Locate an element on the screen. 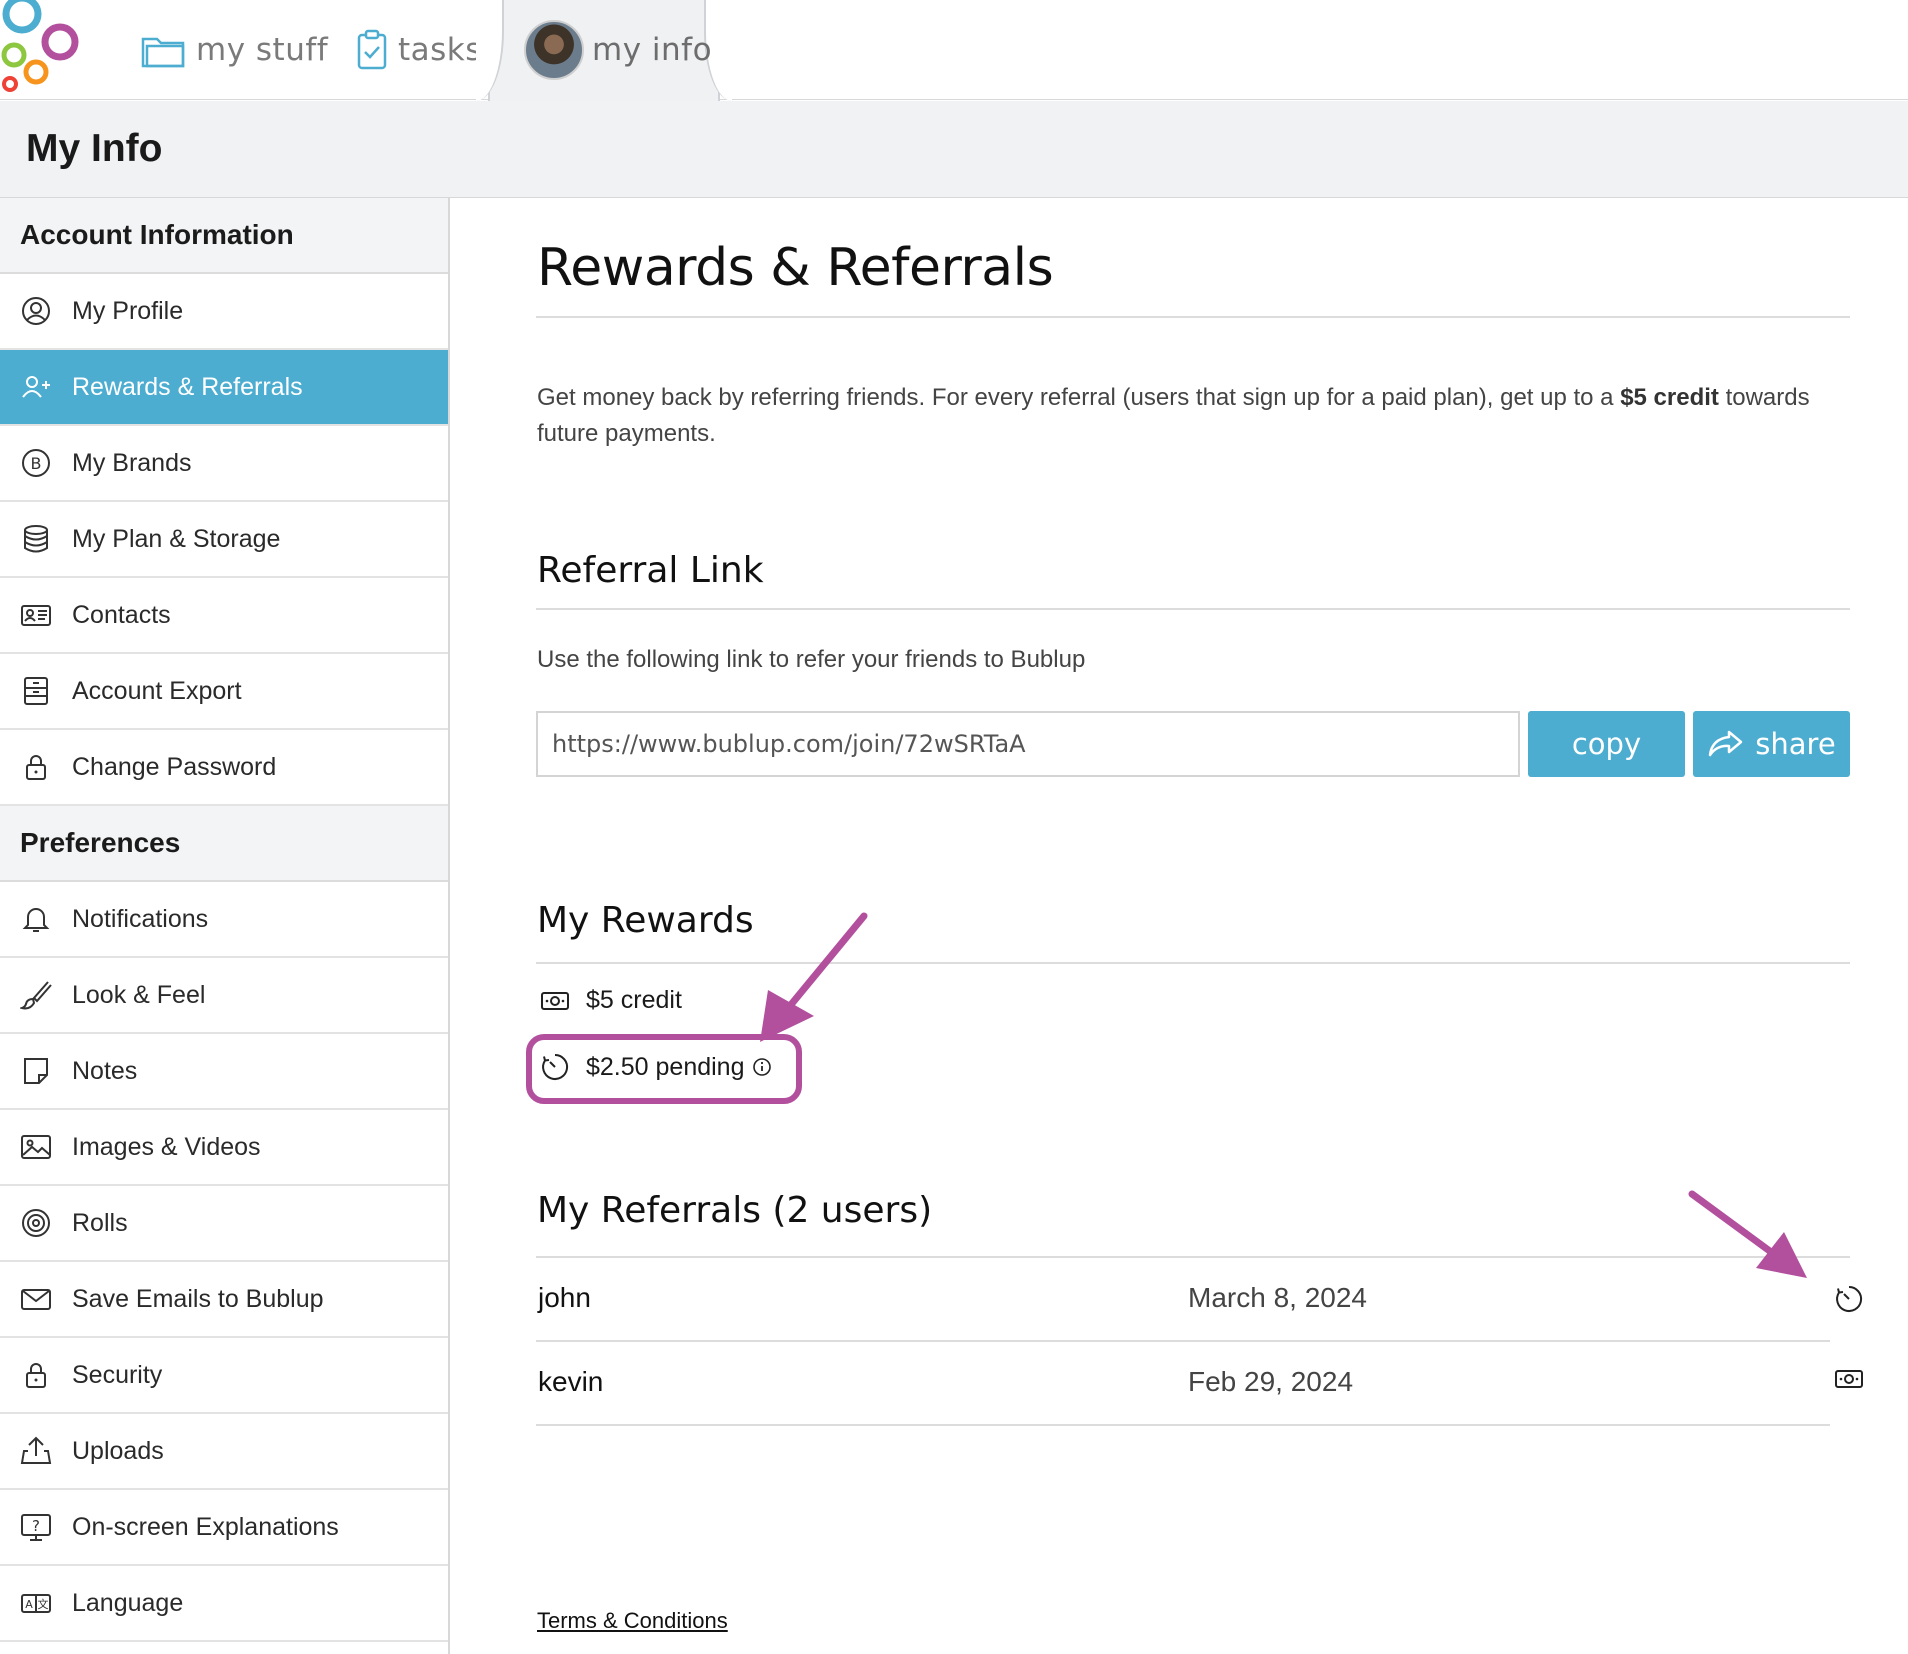 This screenshot has width=1908, height=1654. sidebar-item-label: Security is located at coordinates (117, 1374).